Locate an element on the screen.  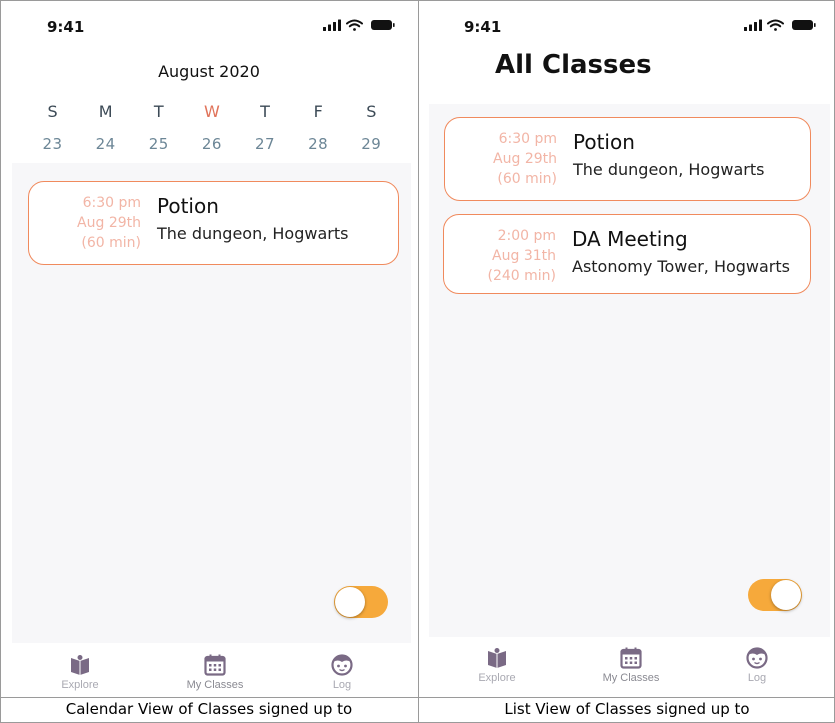
weekday-sat: S is located at coordinates (371, 111).